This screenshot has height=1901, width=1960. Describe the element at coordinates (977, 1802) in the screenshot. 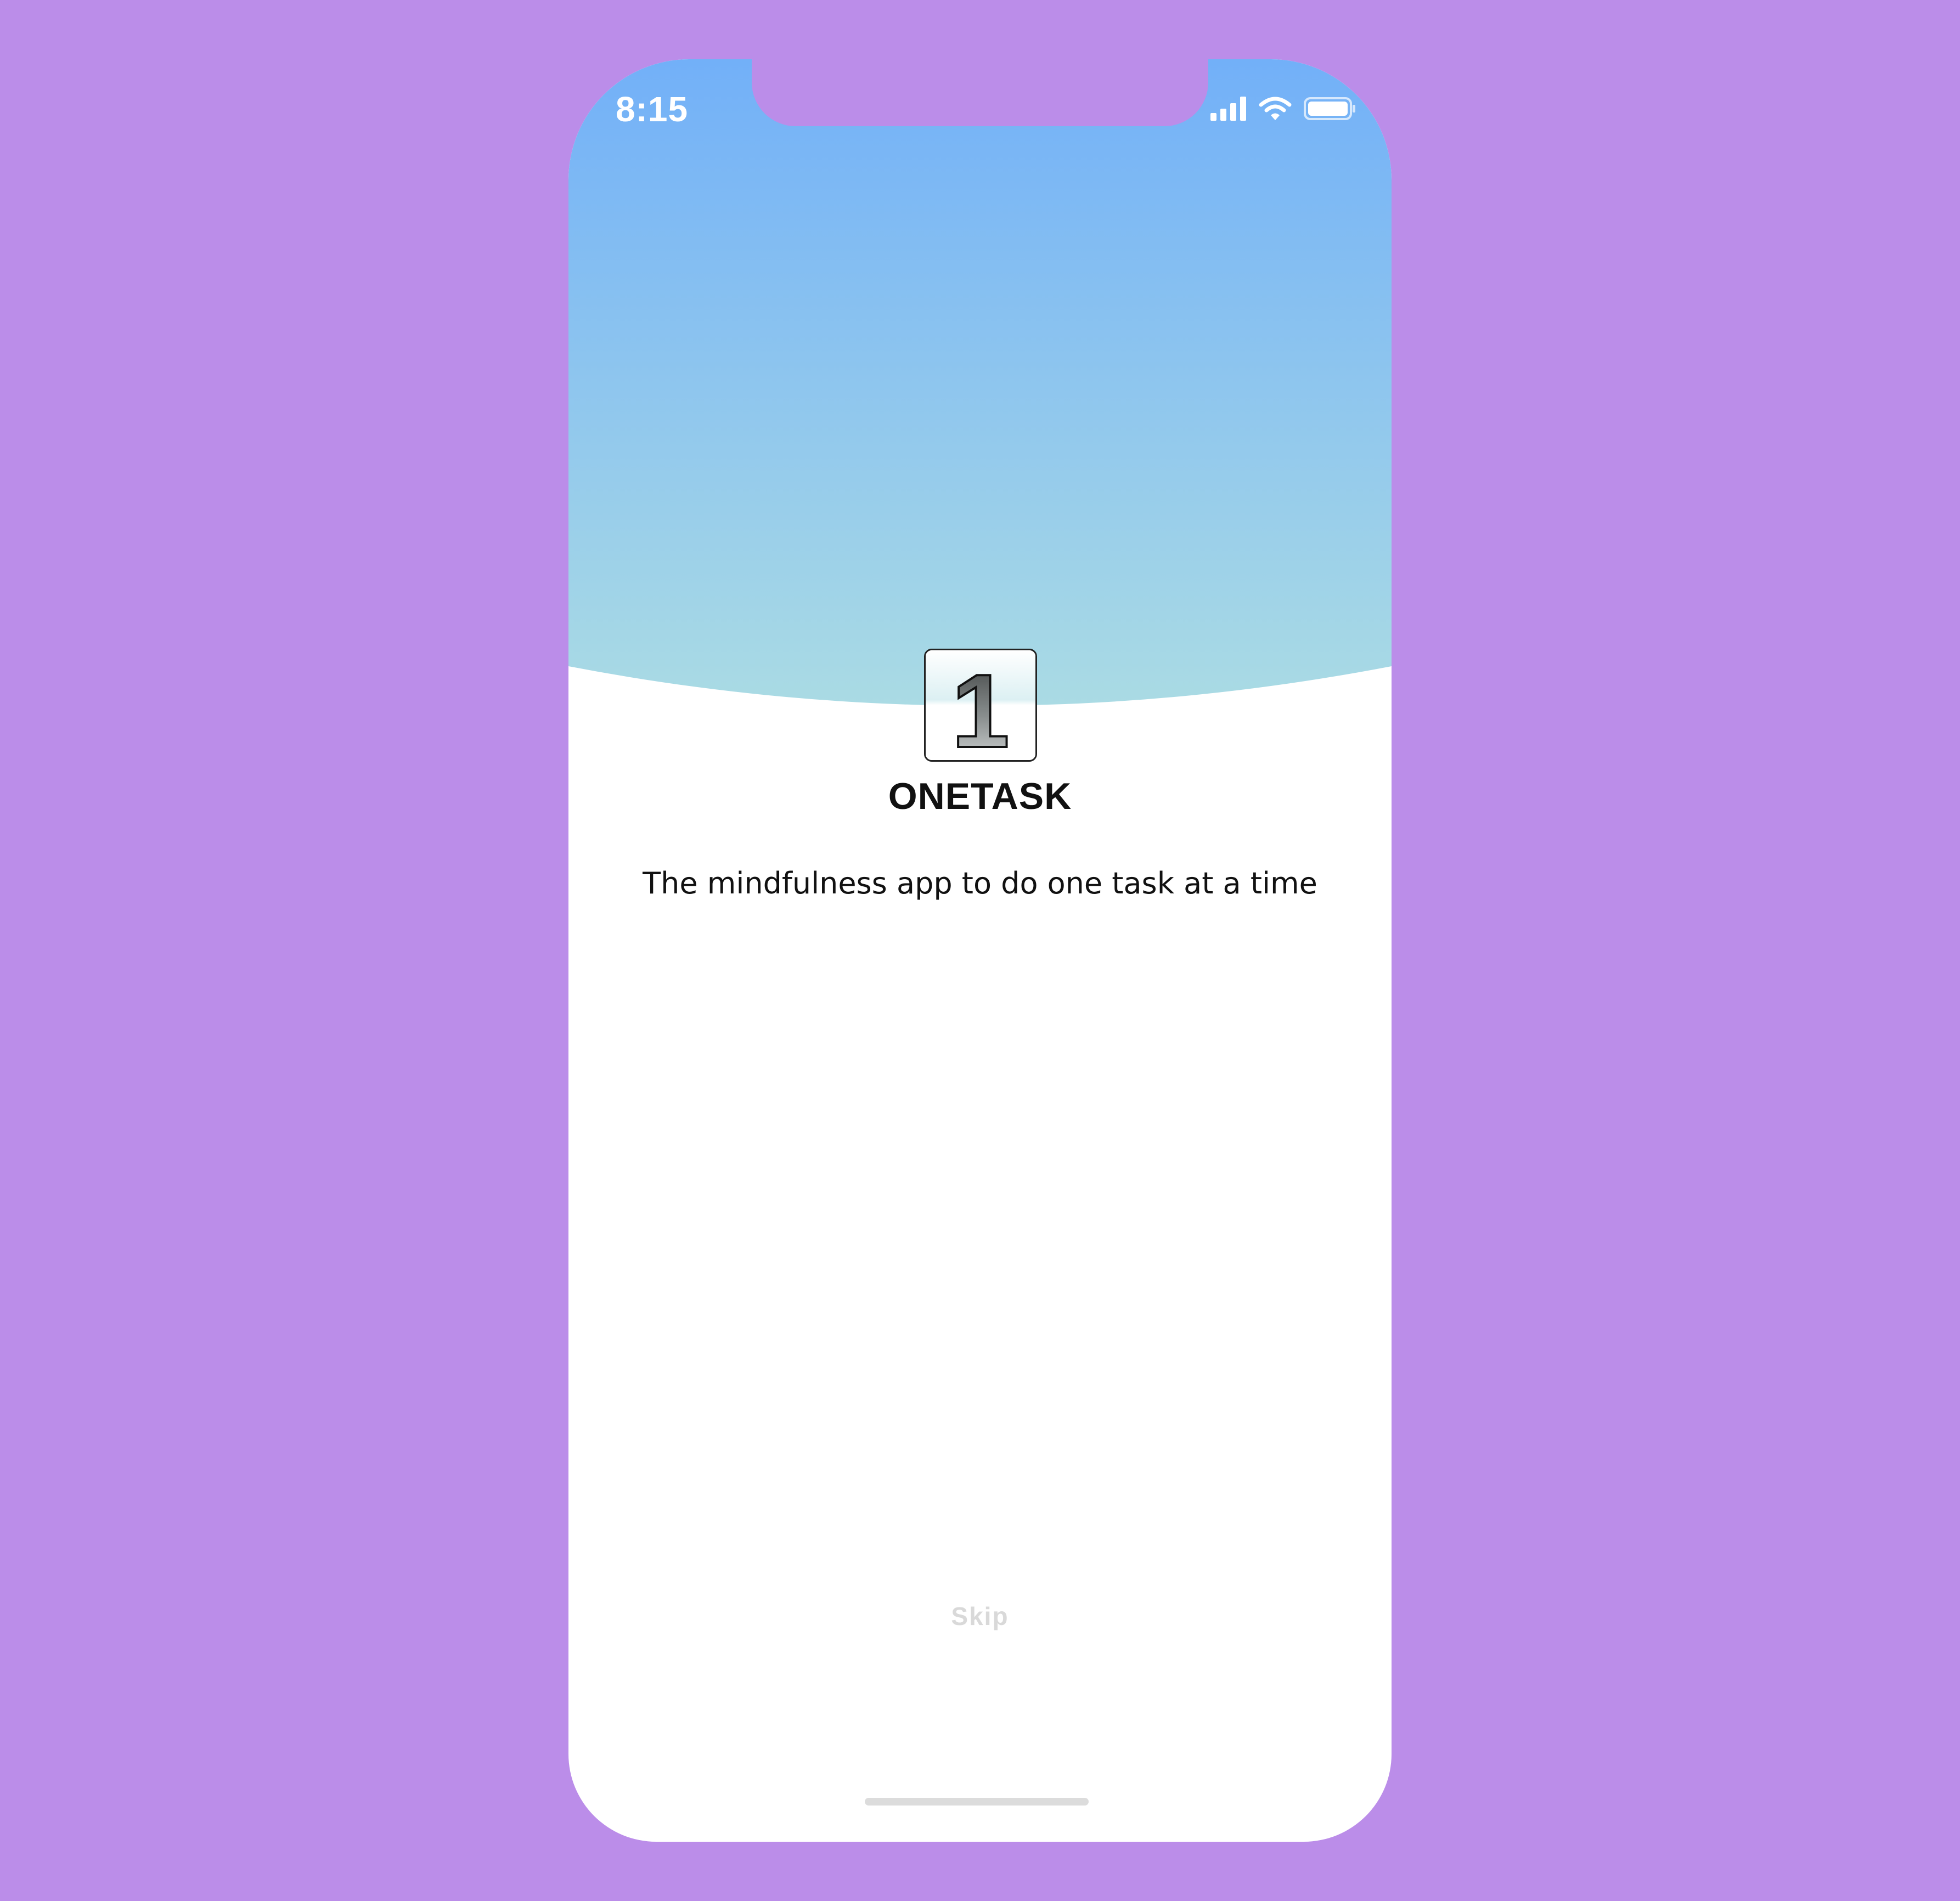

I see `home-indicator` at that location.